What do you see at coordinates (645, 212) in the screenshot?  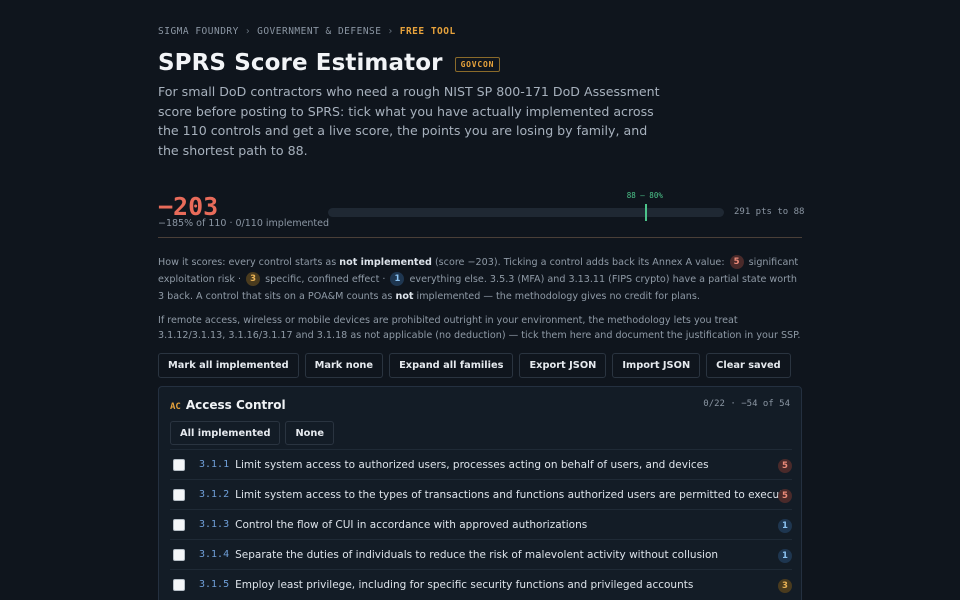 I see `target-marker` at bounding box center [645, 212].